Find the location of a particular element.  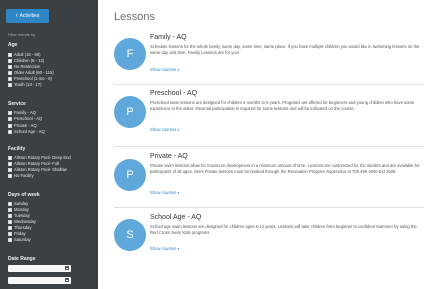

filter-option: School Age - AQ is located at coordinates (26, 131).